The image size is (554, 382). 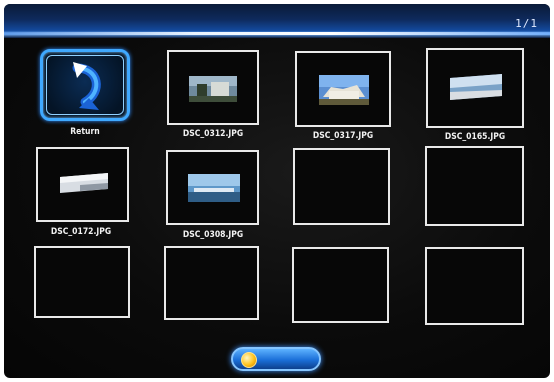 I want to click on file-label: DSC_0317.JPG, so click(x=343, y=136).